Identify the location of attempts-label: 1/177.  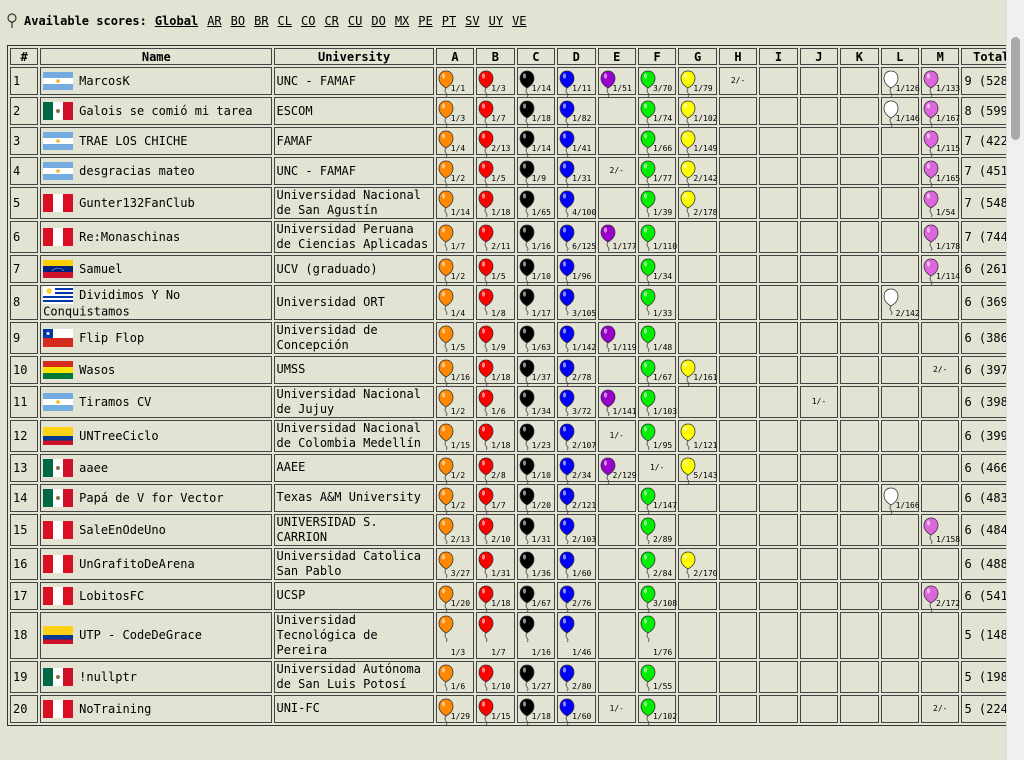
(624, 246).